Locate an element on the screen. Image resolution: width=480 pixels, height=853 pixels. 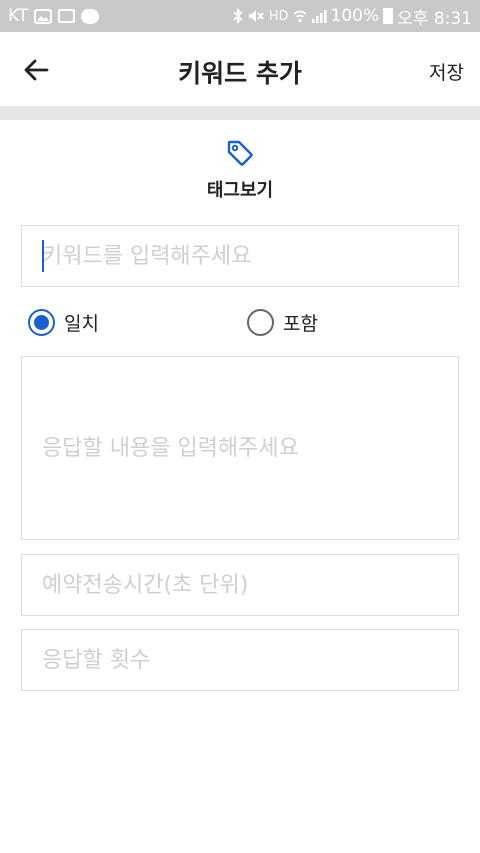
tag-view-button: 태그보기 is located at coordinates (240, 173).